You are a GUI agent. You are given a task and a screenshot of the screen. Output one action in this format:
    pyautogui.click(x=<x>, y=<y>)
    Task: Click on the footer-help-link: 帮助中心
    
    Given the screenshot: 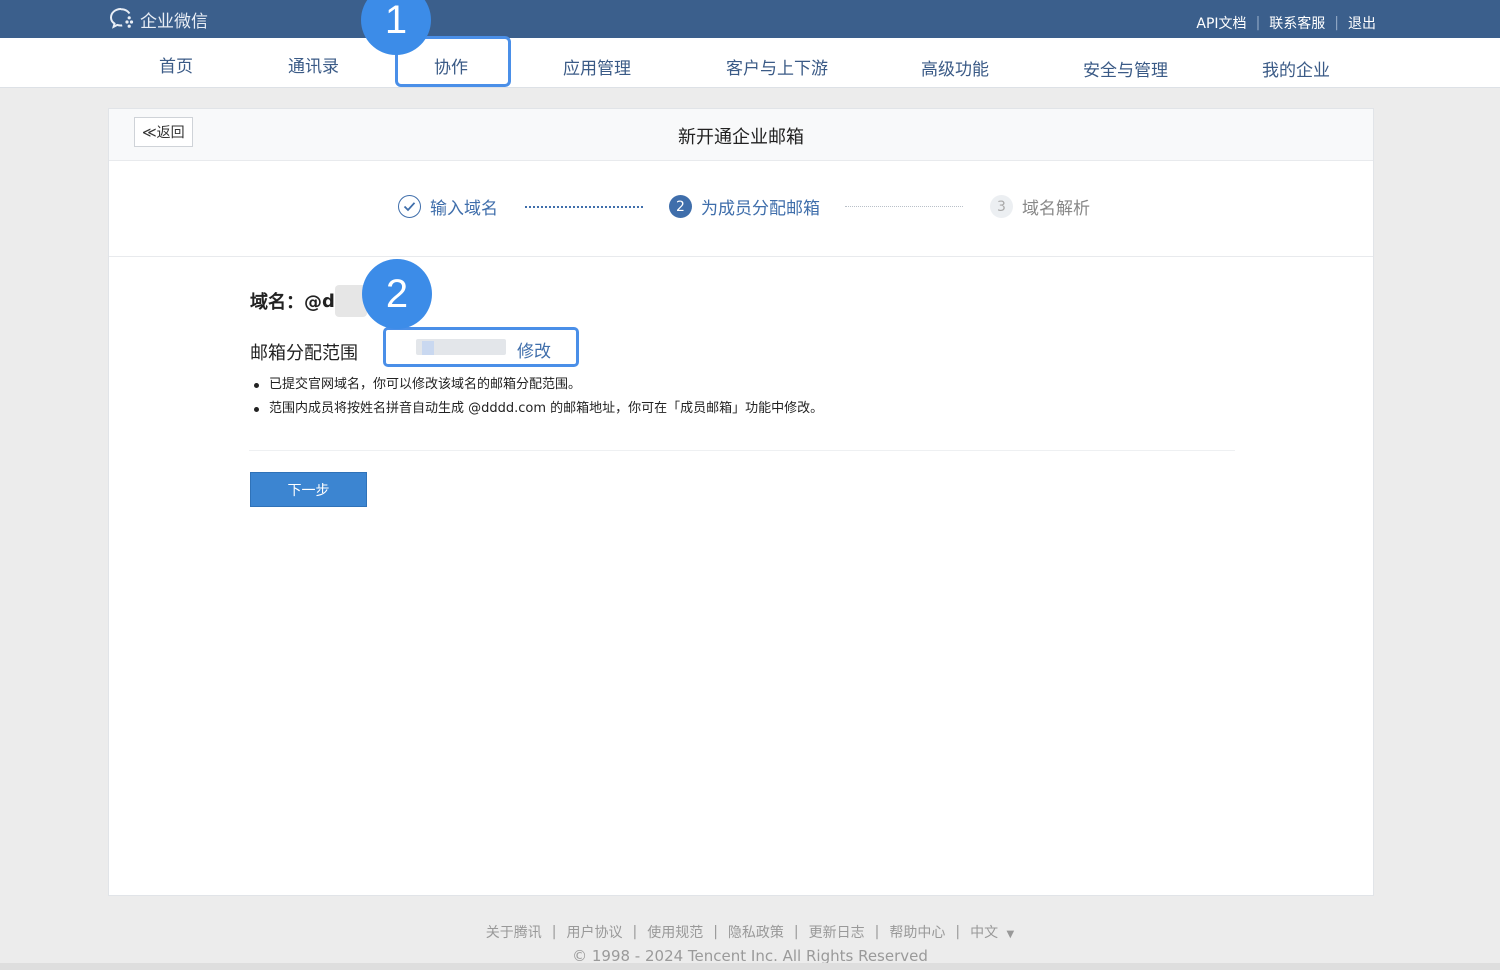 What is the action you would take?
    pyautogui.click(x=917, y=932)
    